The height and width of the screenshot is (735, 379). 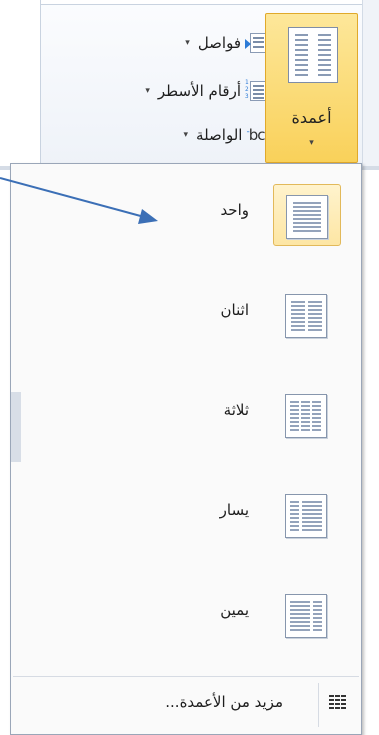 What do you see at coordinates (236, 410) in the screenshot?
I see `menu-item-label: ثلاثة` at bounding box center [236, 410].